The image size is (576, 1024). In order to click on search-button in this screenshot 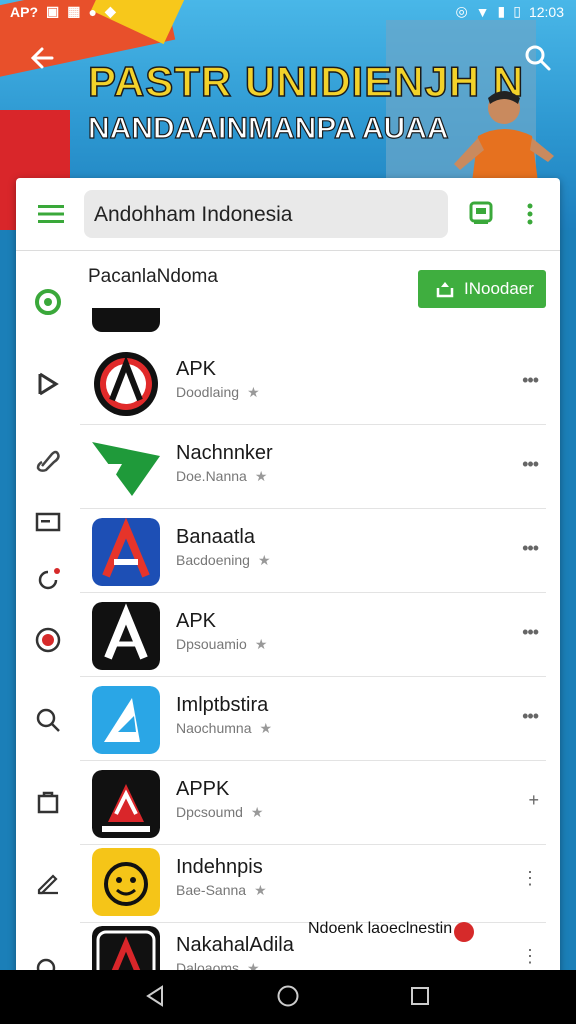, I will do `click(538, 58)`.